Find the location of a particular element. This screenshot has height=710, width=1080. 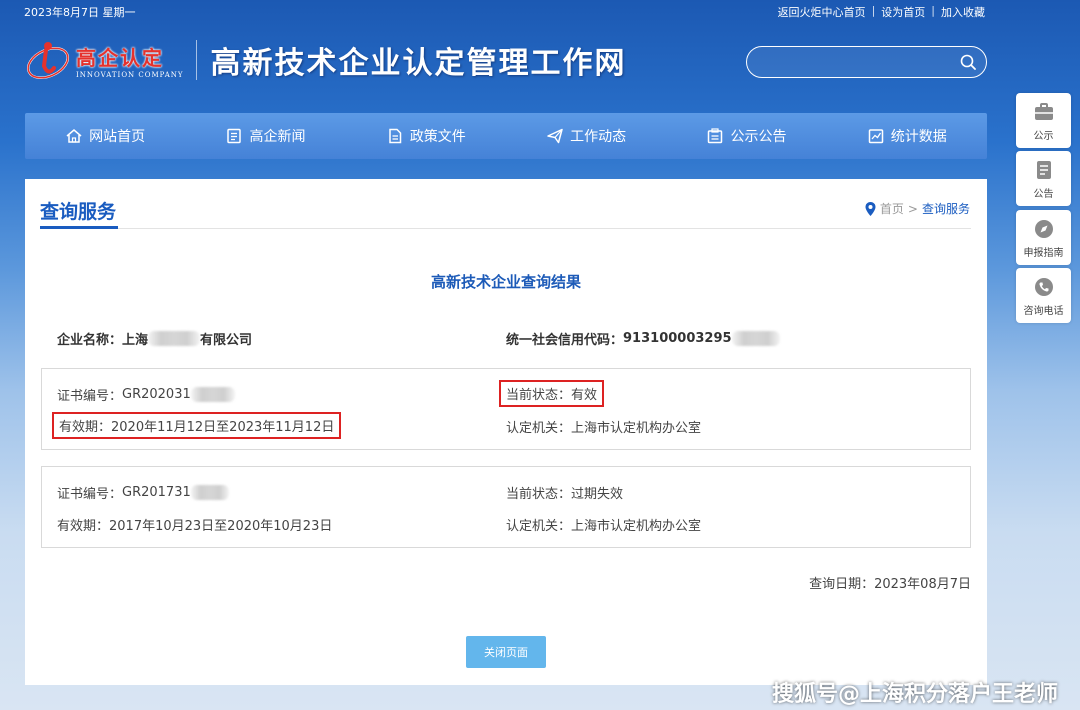

title-underline is located at coordinates (79, 227).